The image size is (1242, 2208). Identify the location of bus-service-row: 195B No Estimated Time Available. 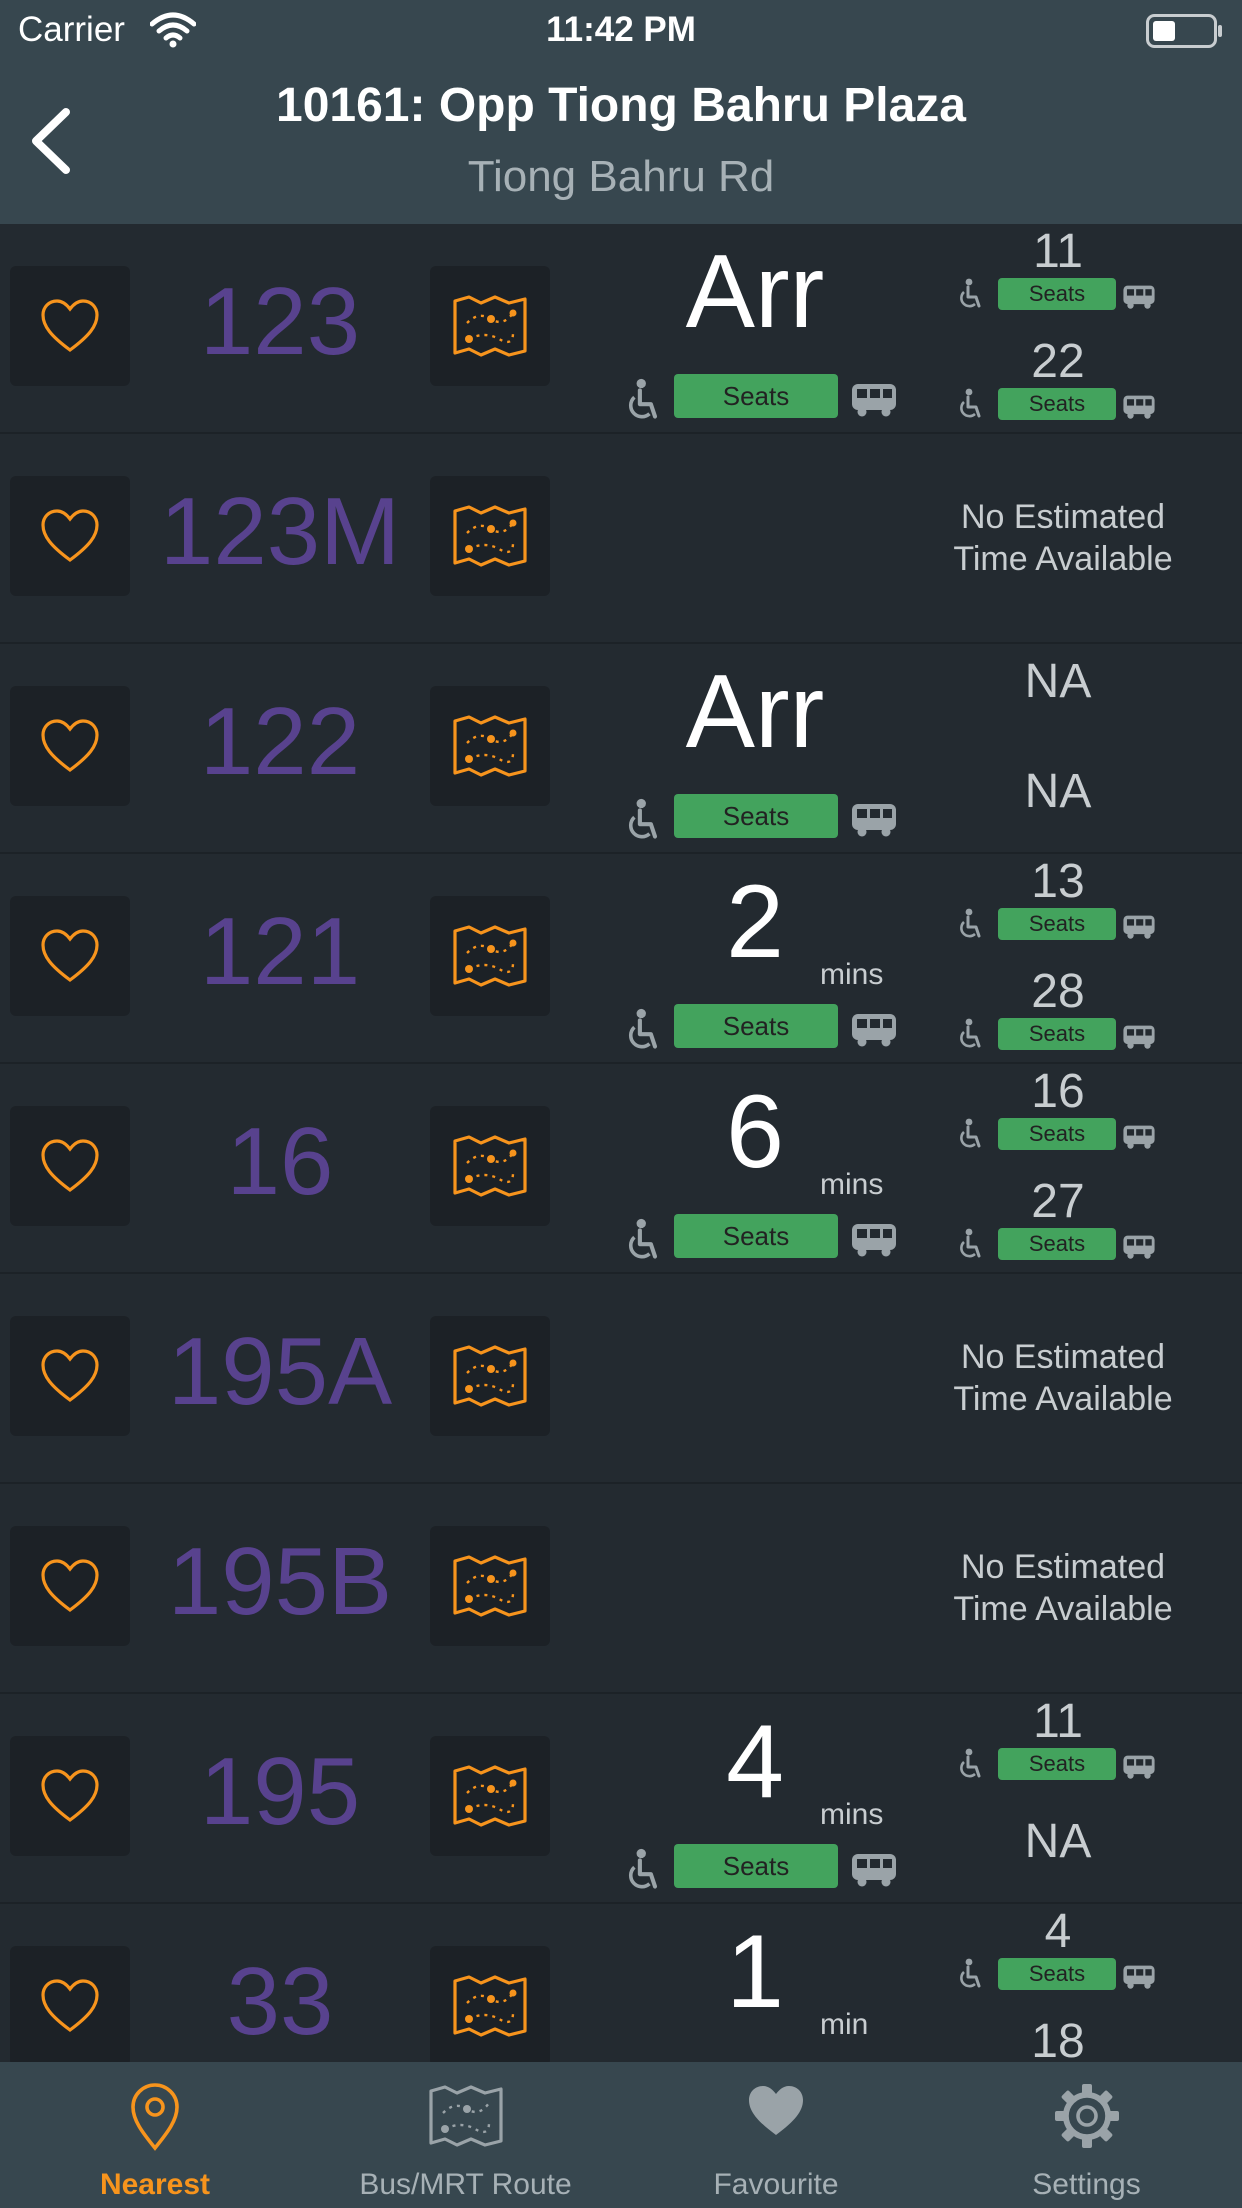
(621, 1589).